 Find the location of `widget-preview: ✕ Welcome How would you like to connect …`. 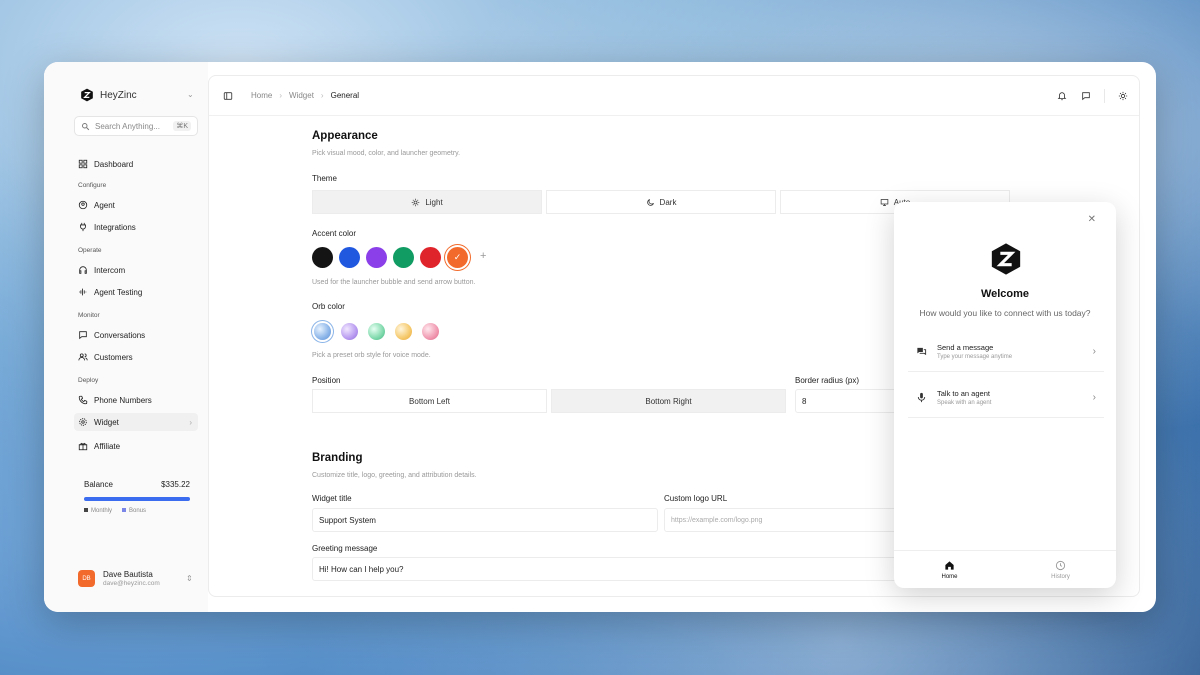

widget-preview: ✕ Welcome How would you like to connect … is located at coordinates (1005, 395).